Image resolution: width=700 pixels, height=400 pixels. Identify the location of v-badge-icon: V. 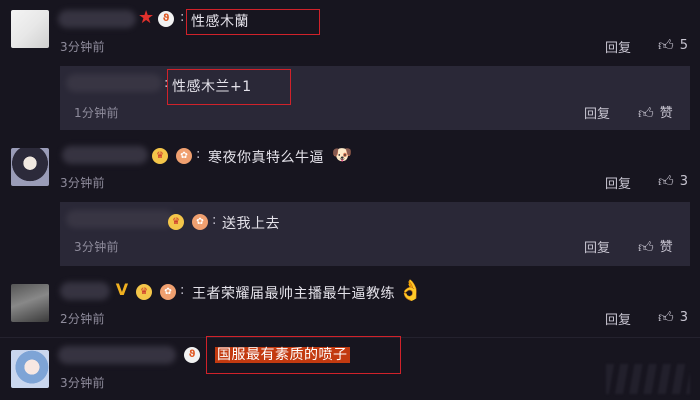
(122, 289).